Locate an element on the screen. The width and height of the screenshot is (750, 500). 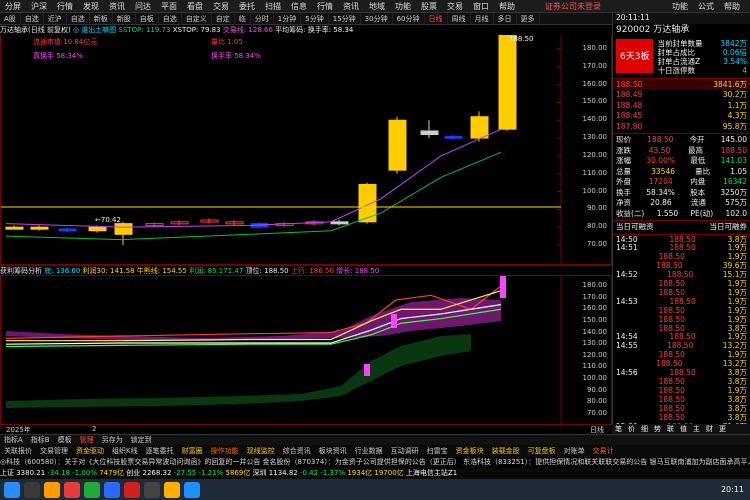
right-bottom-tab-3: 势 is located at coordinates (657, 429).